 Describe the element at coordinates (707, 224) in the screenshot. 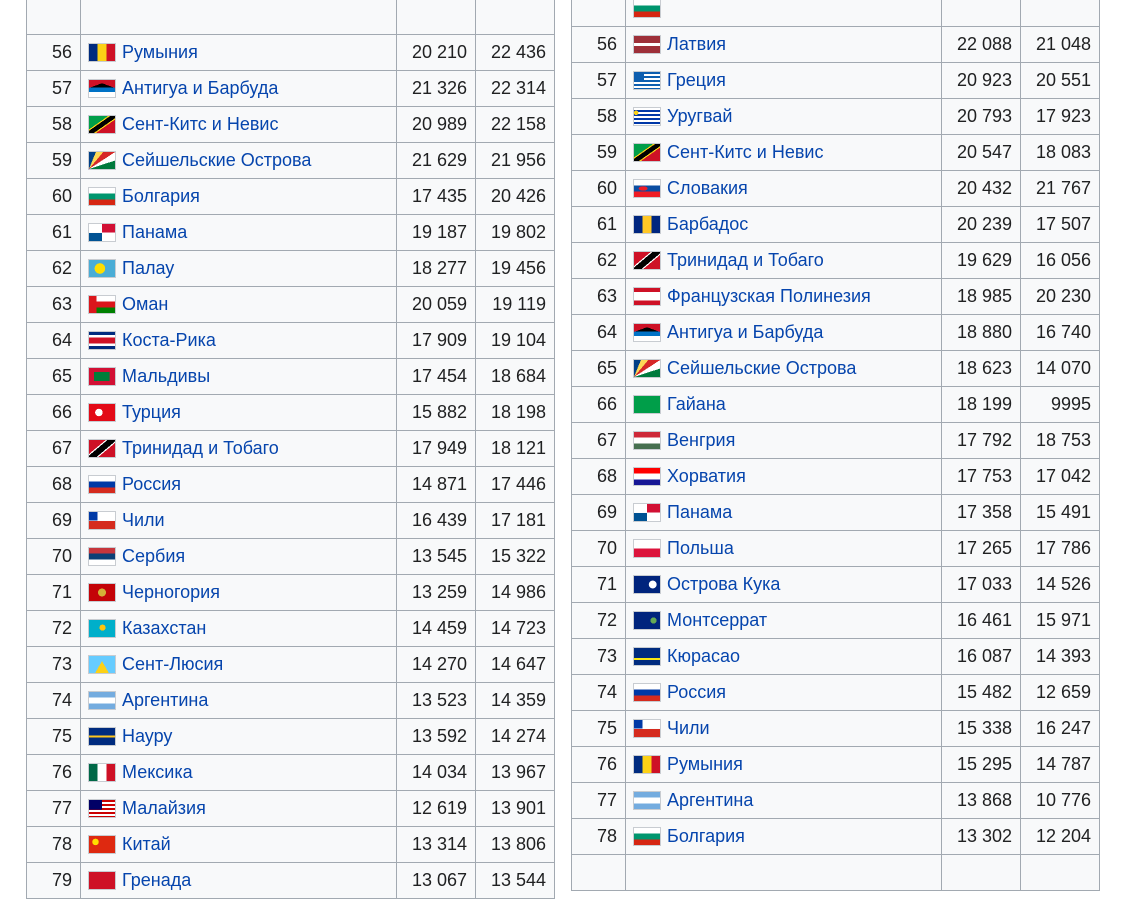

I see `country-link: Барбадос` at that location.